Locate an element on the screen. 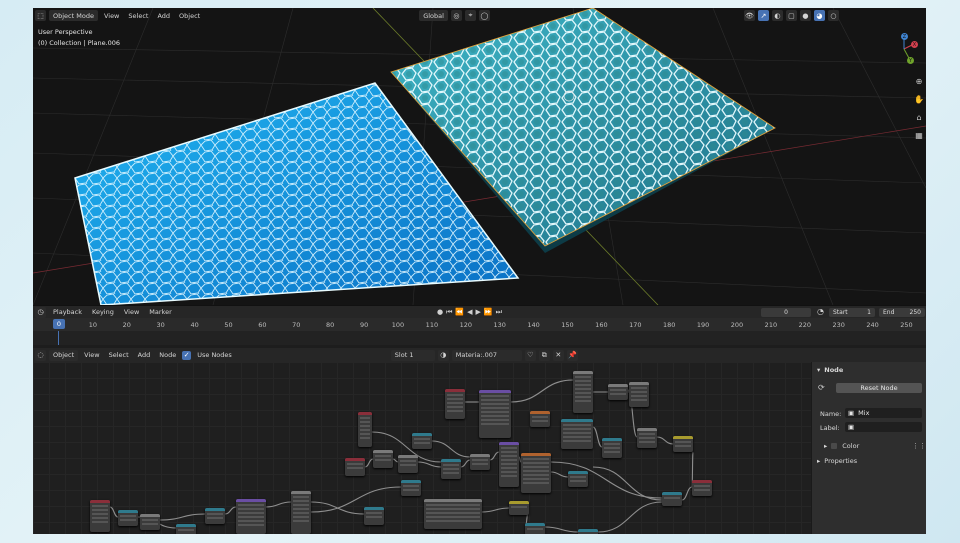 This screenshot has width=960, height=543. material-sphere-icon: ◑ is located at coordinates (443, 355).